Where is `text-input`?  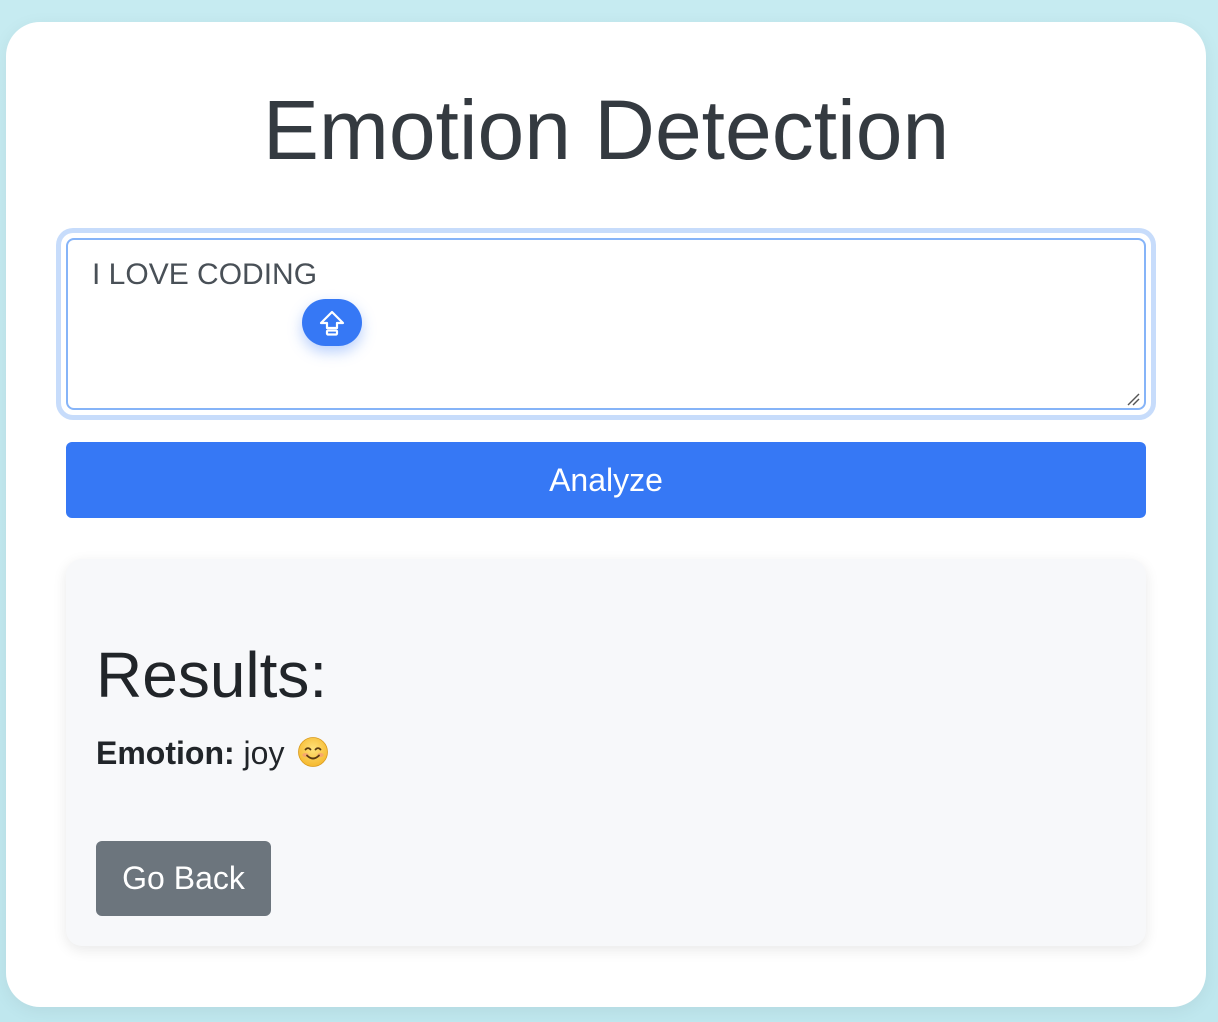
text-input is located at coordinates (606, 324).